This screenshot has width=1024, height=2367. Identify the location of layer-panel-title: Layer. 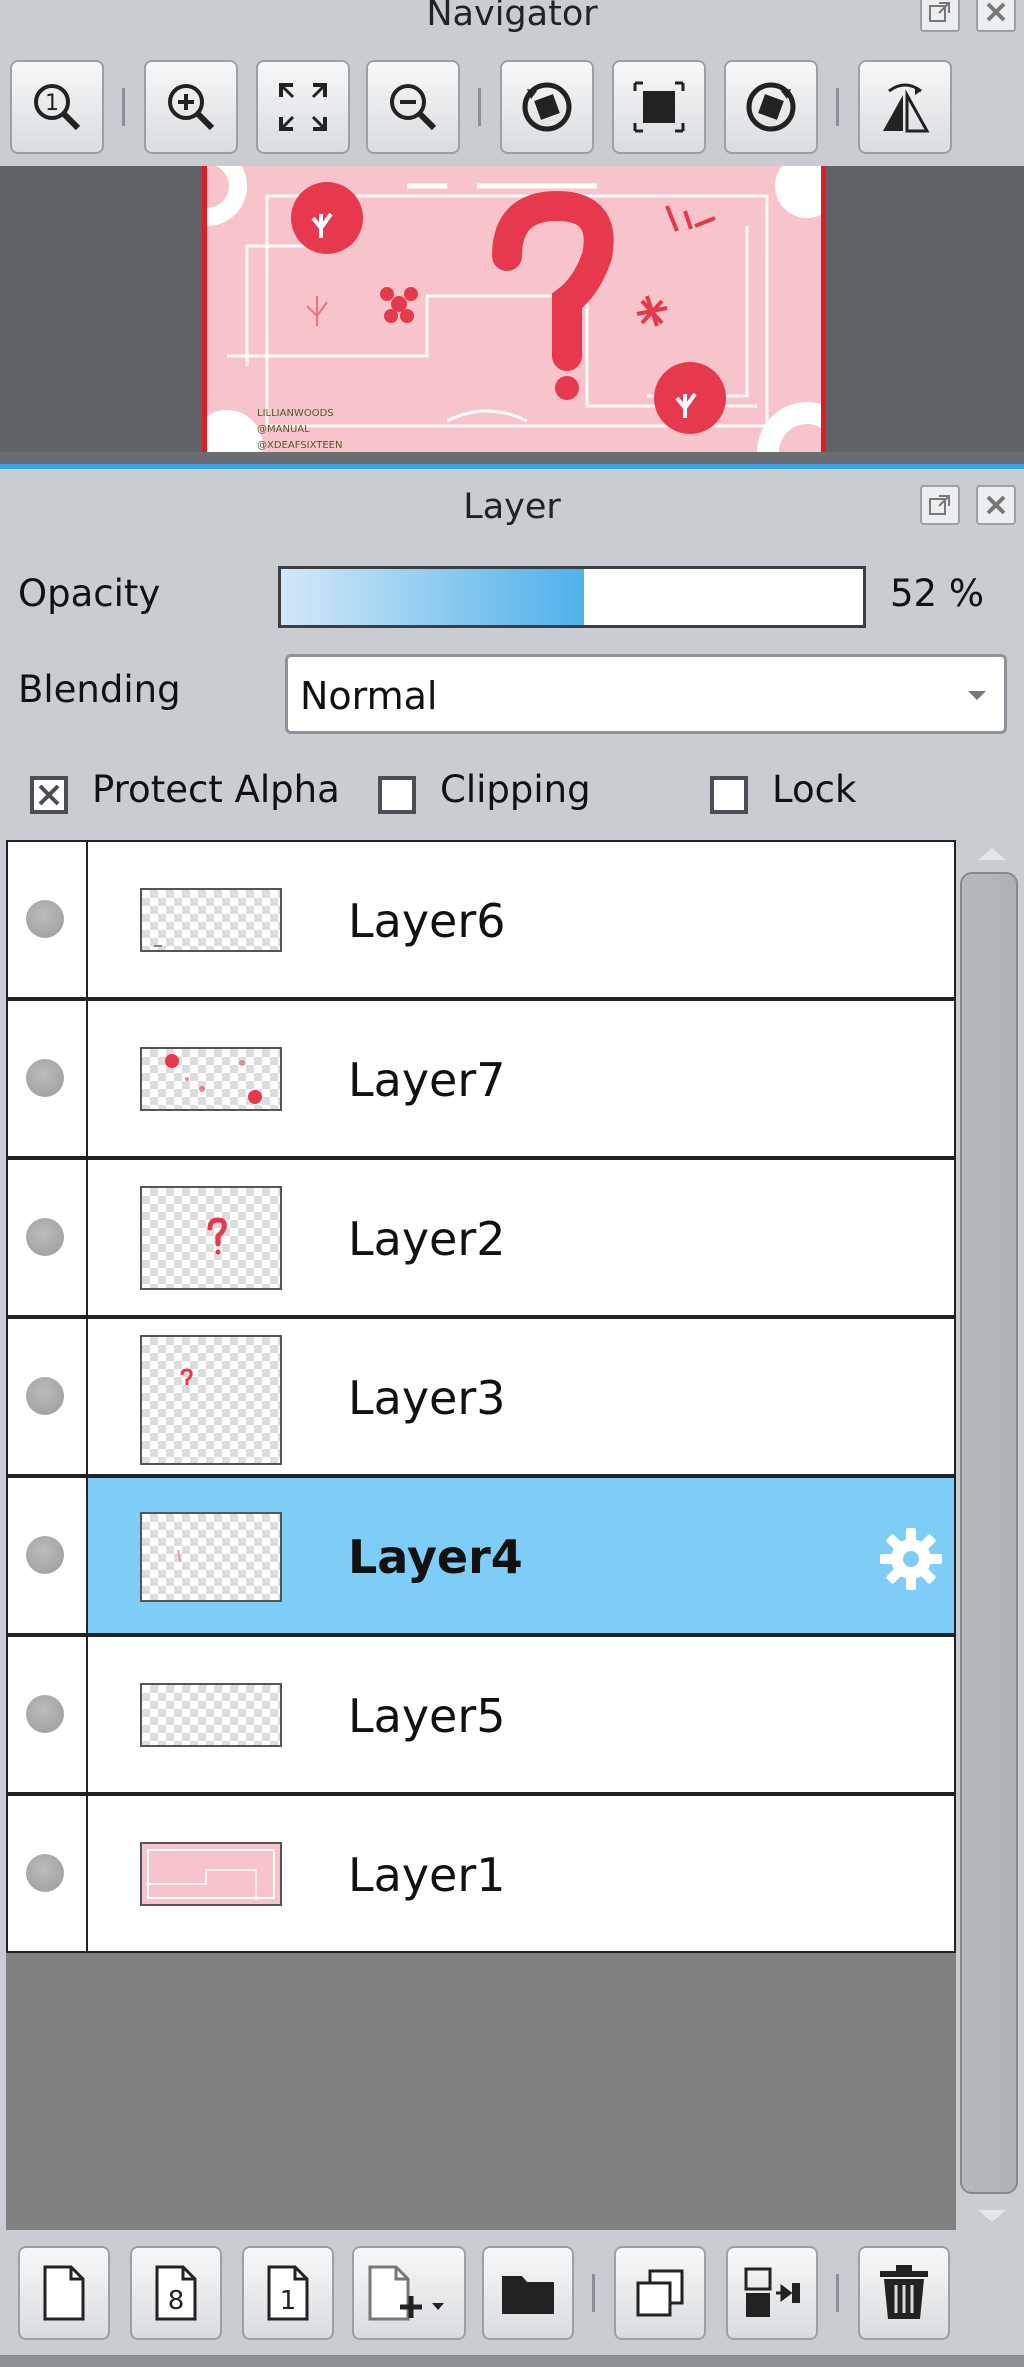
(512, 507).